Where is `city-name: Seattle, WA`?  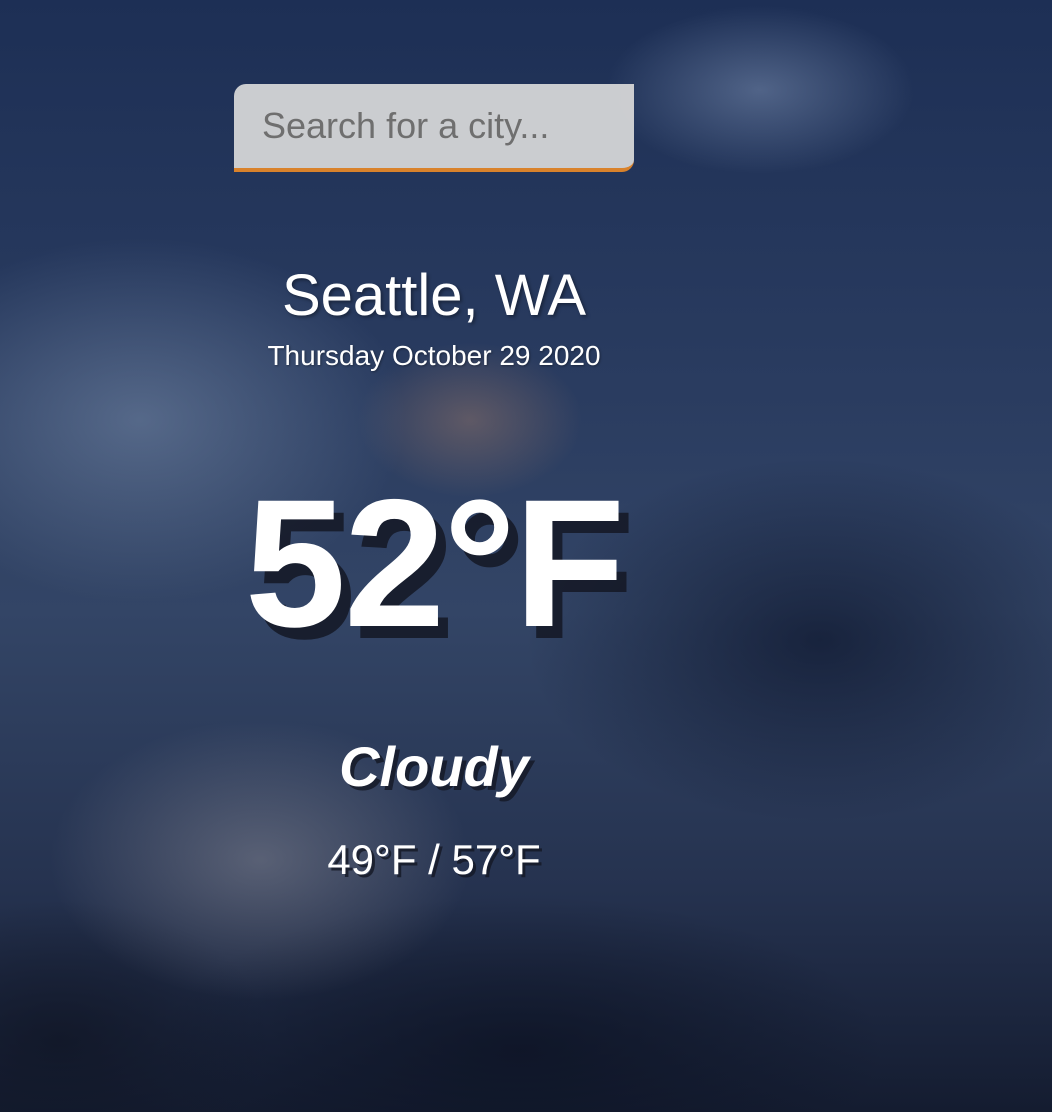 city-name: Seattle, WA is located at coordinates (434, 295).